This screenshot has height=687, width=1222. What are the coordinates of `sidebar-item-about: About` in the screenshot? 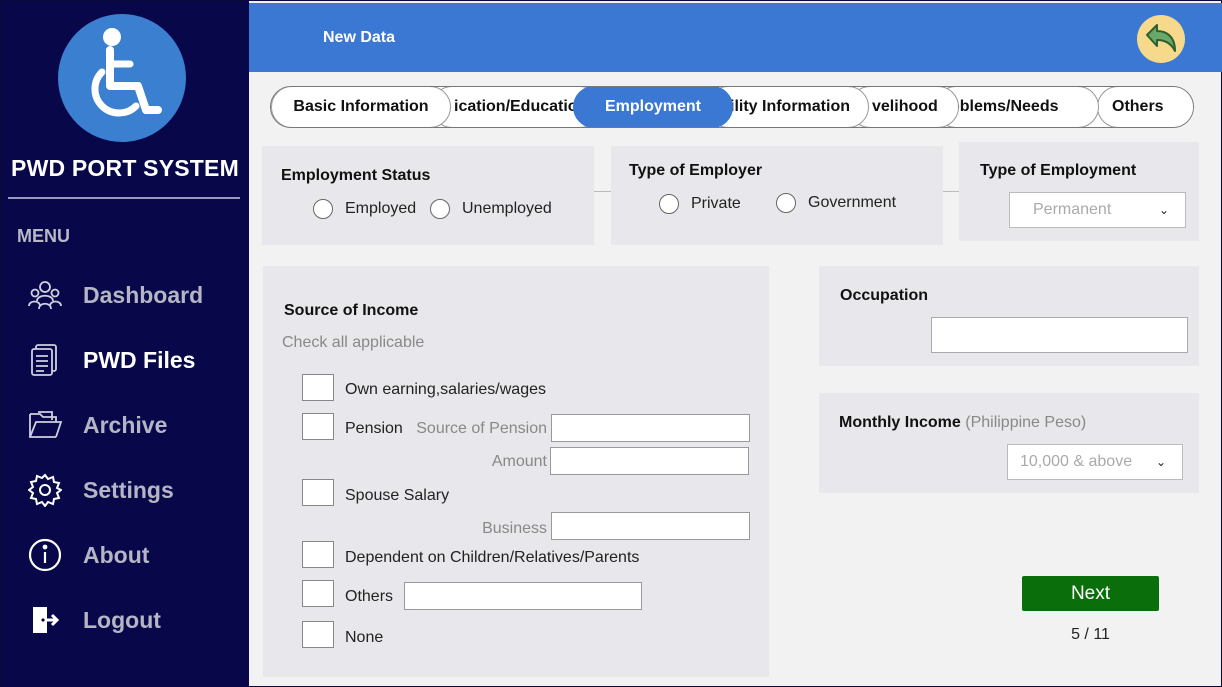 It's located at (125, 555).